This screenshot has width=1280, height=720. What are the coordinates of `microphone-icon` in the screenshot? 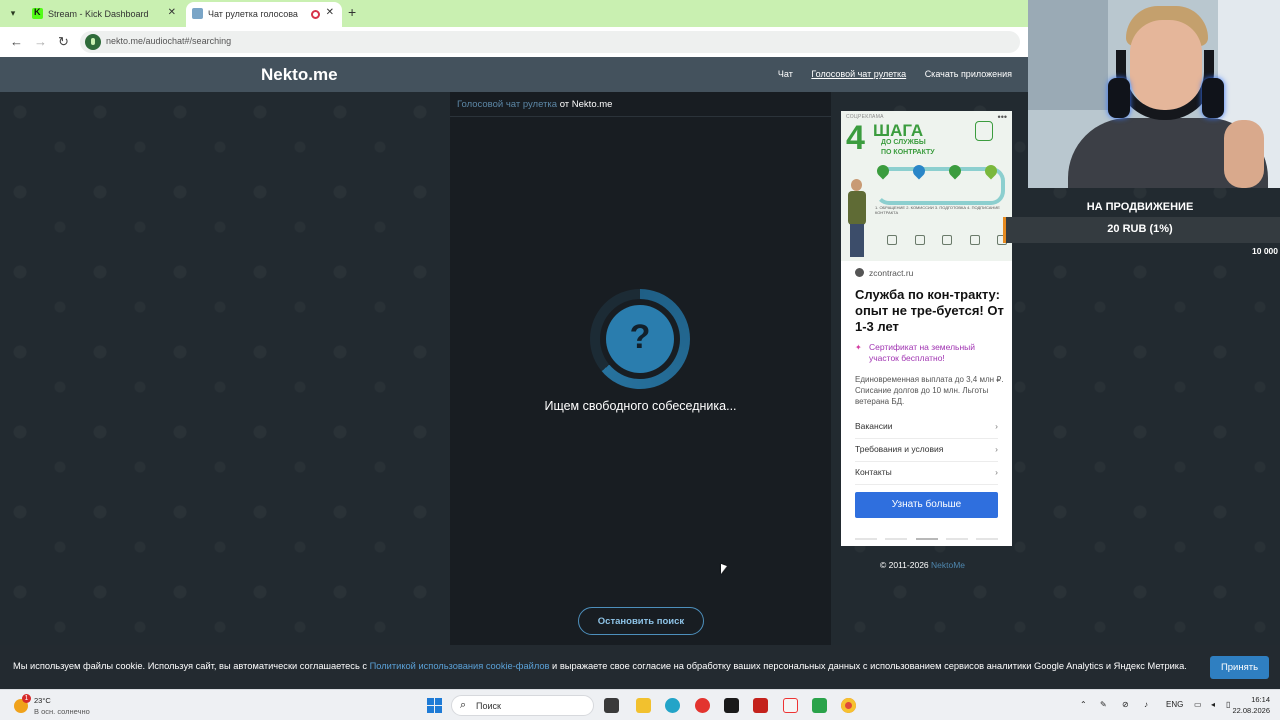 It's located at (93, 42).